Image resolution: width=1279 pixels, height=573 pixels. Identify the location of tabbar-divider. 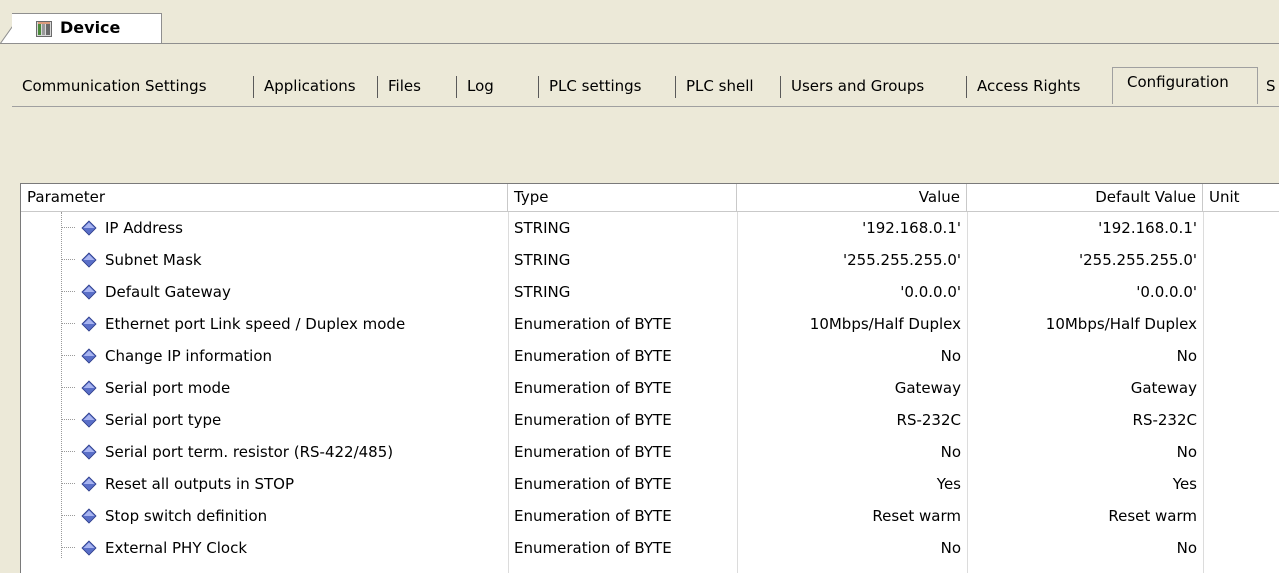
(645, 106).